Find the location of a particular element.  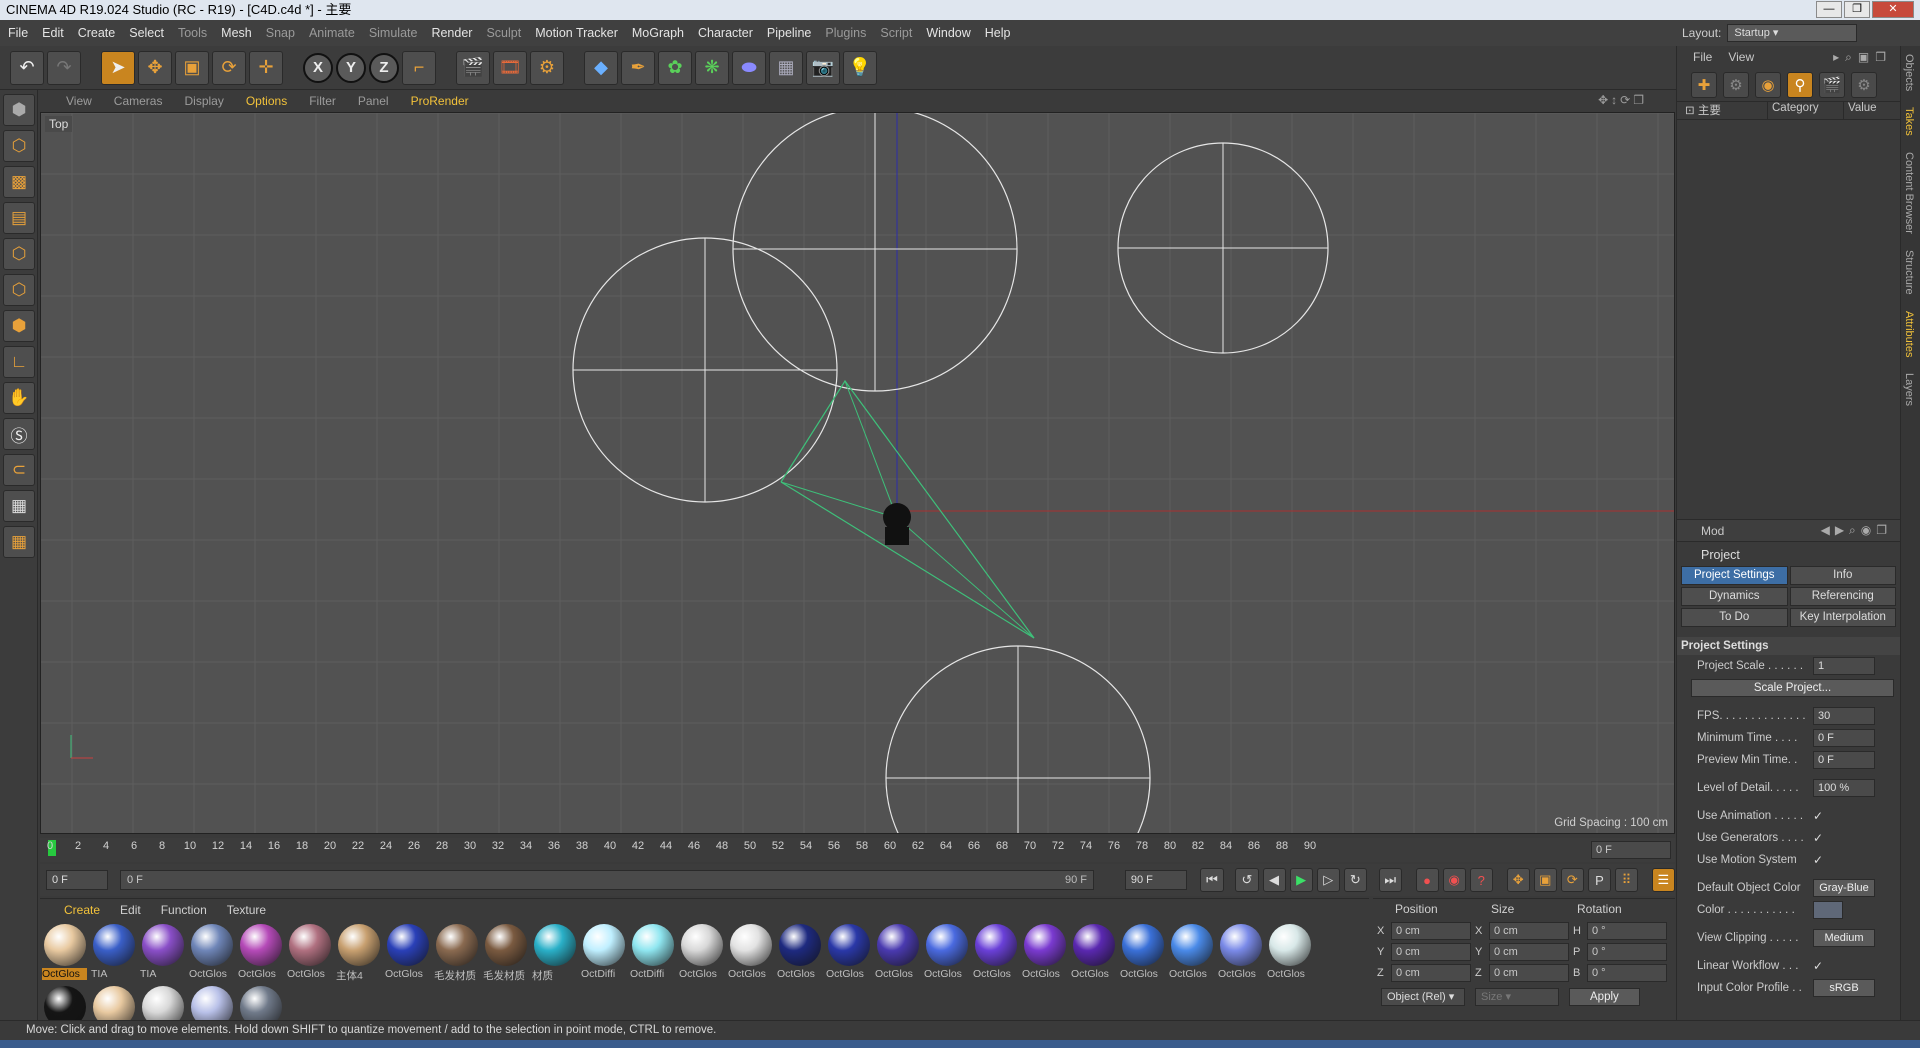

deformer-icon: ⬬ is located at coordinates (749, 67).